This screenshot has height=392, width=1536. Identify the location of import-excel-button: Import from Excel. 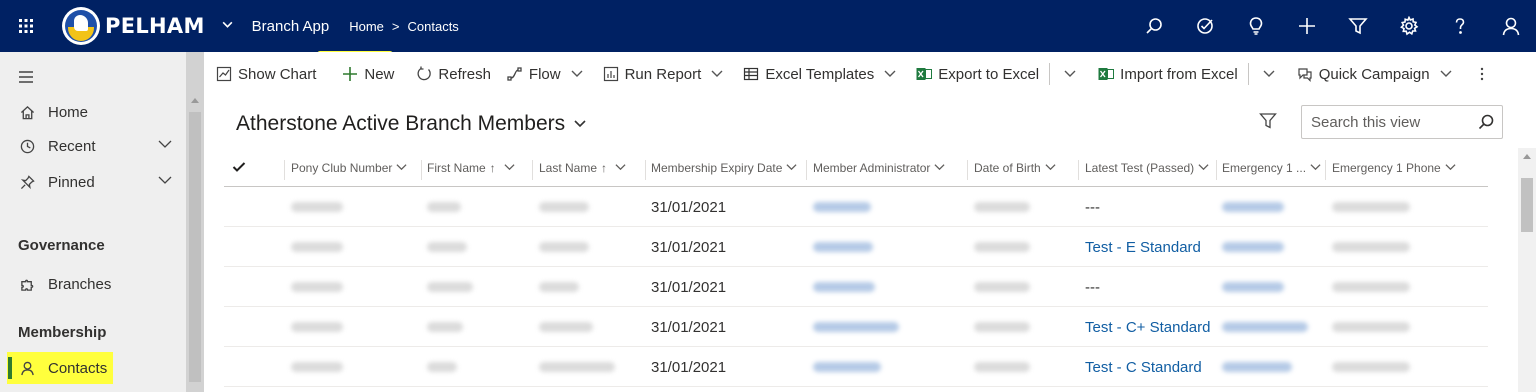
(1168, 74).